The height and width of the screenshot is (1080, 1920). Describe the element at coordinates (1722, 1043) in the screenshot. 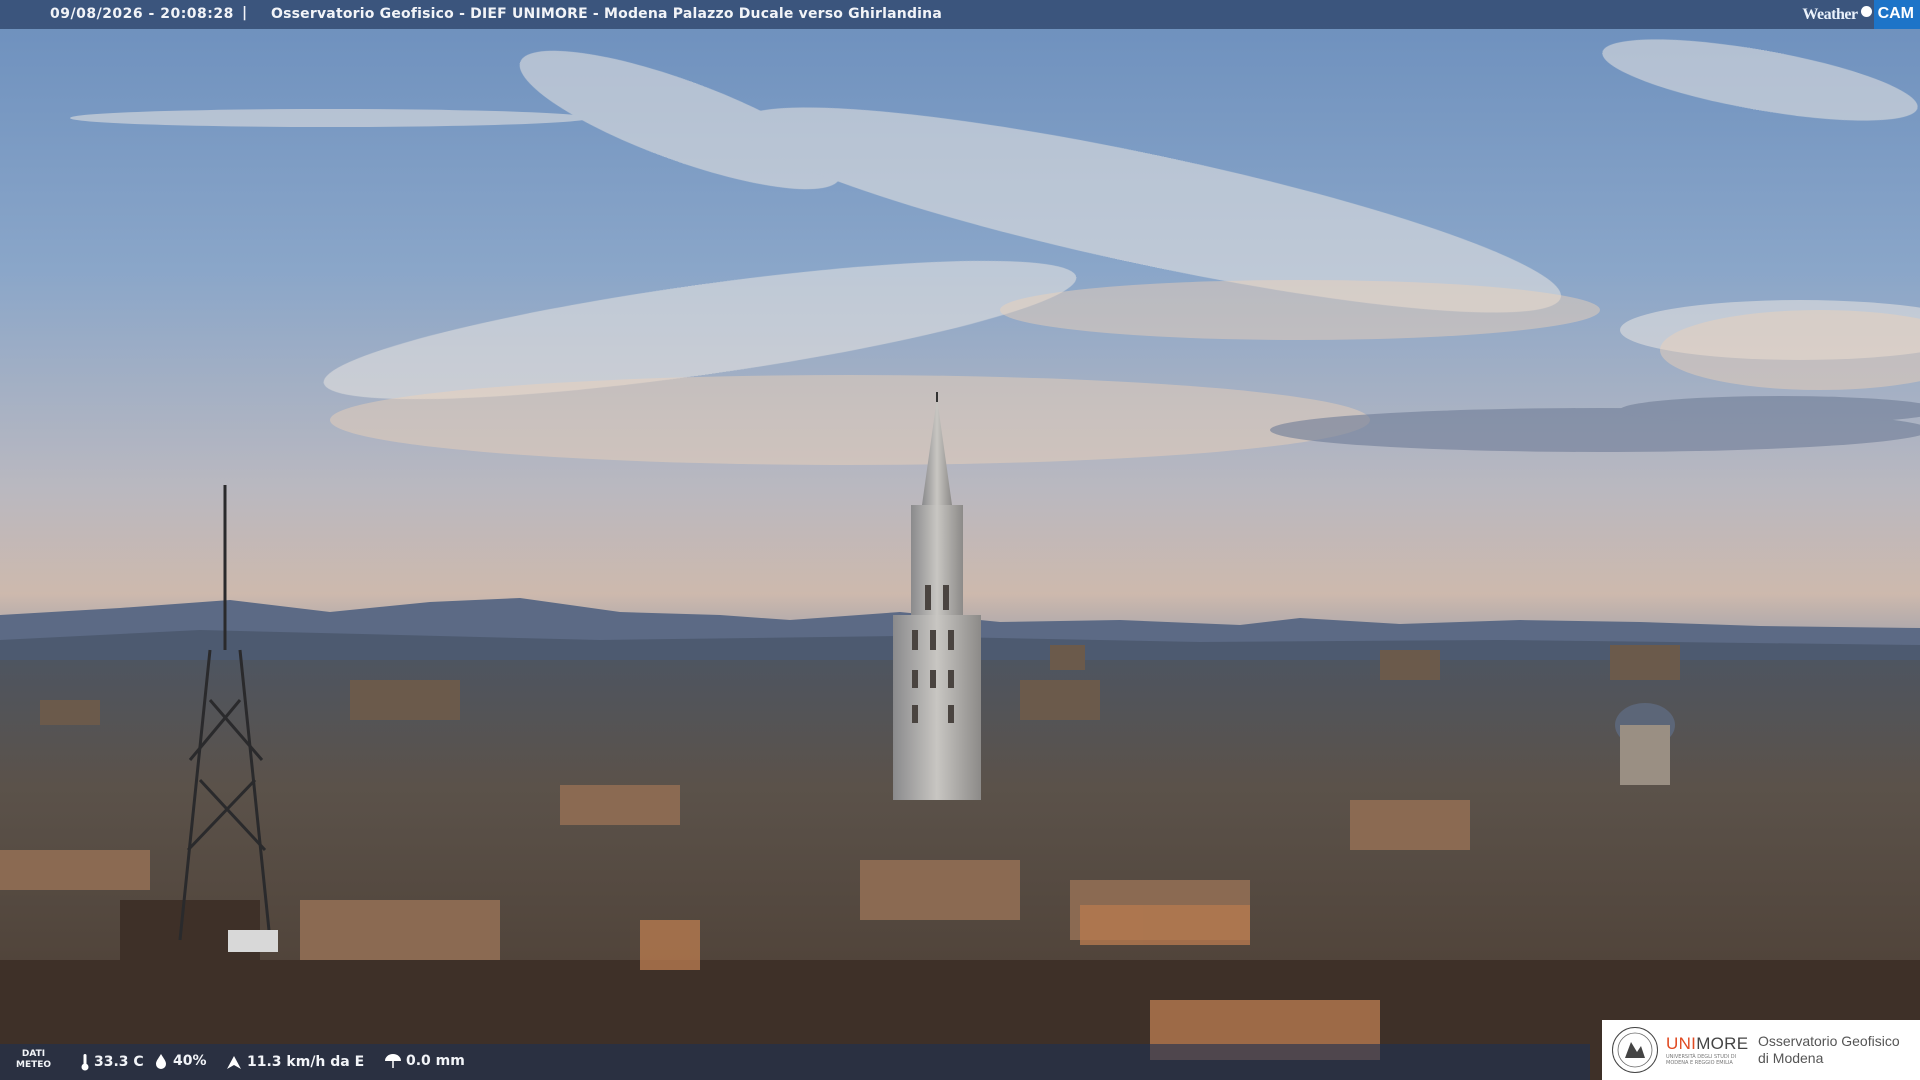

I see `unimore-suffix: MORE` at that location.